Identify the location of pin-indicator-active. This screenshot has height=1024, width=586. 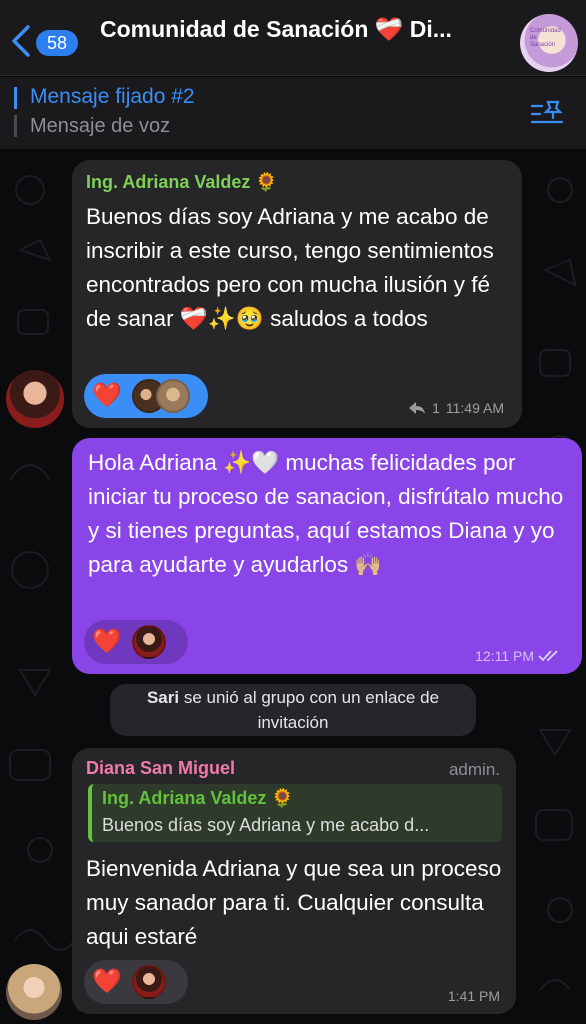
(15, 98).